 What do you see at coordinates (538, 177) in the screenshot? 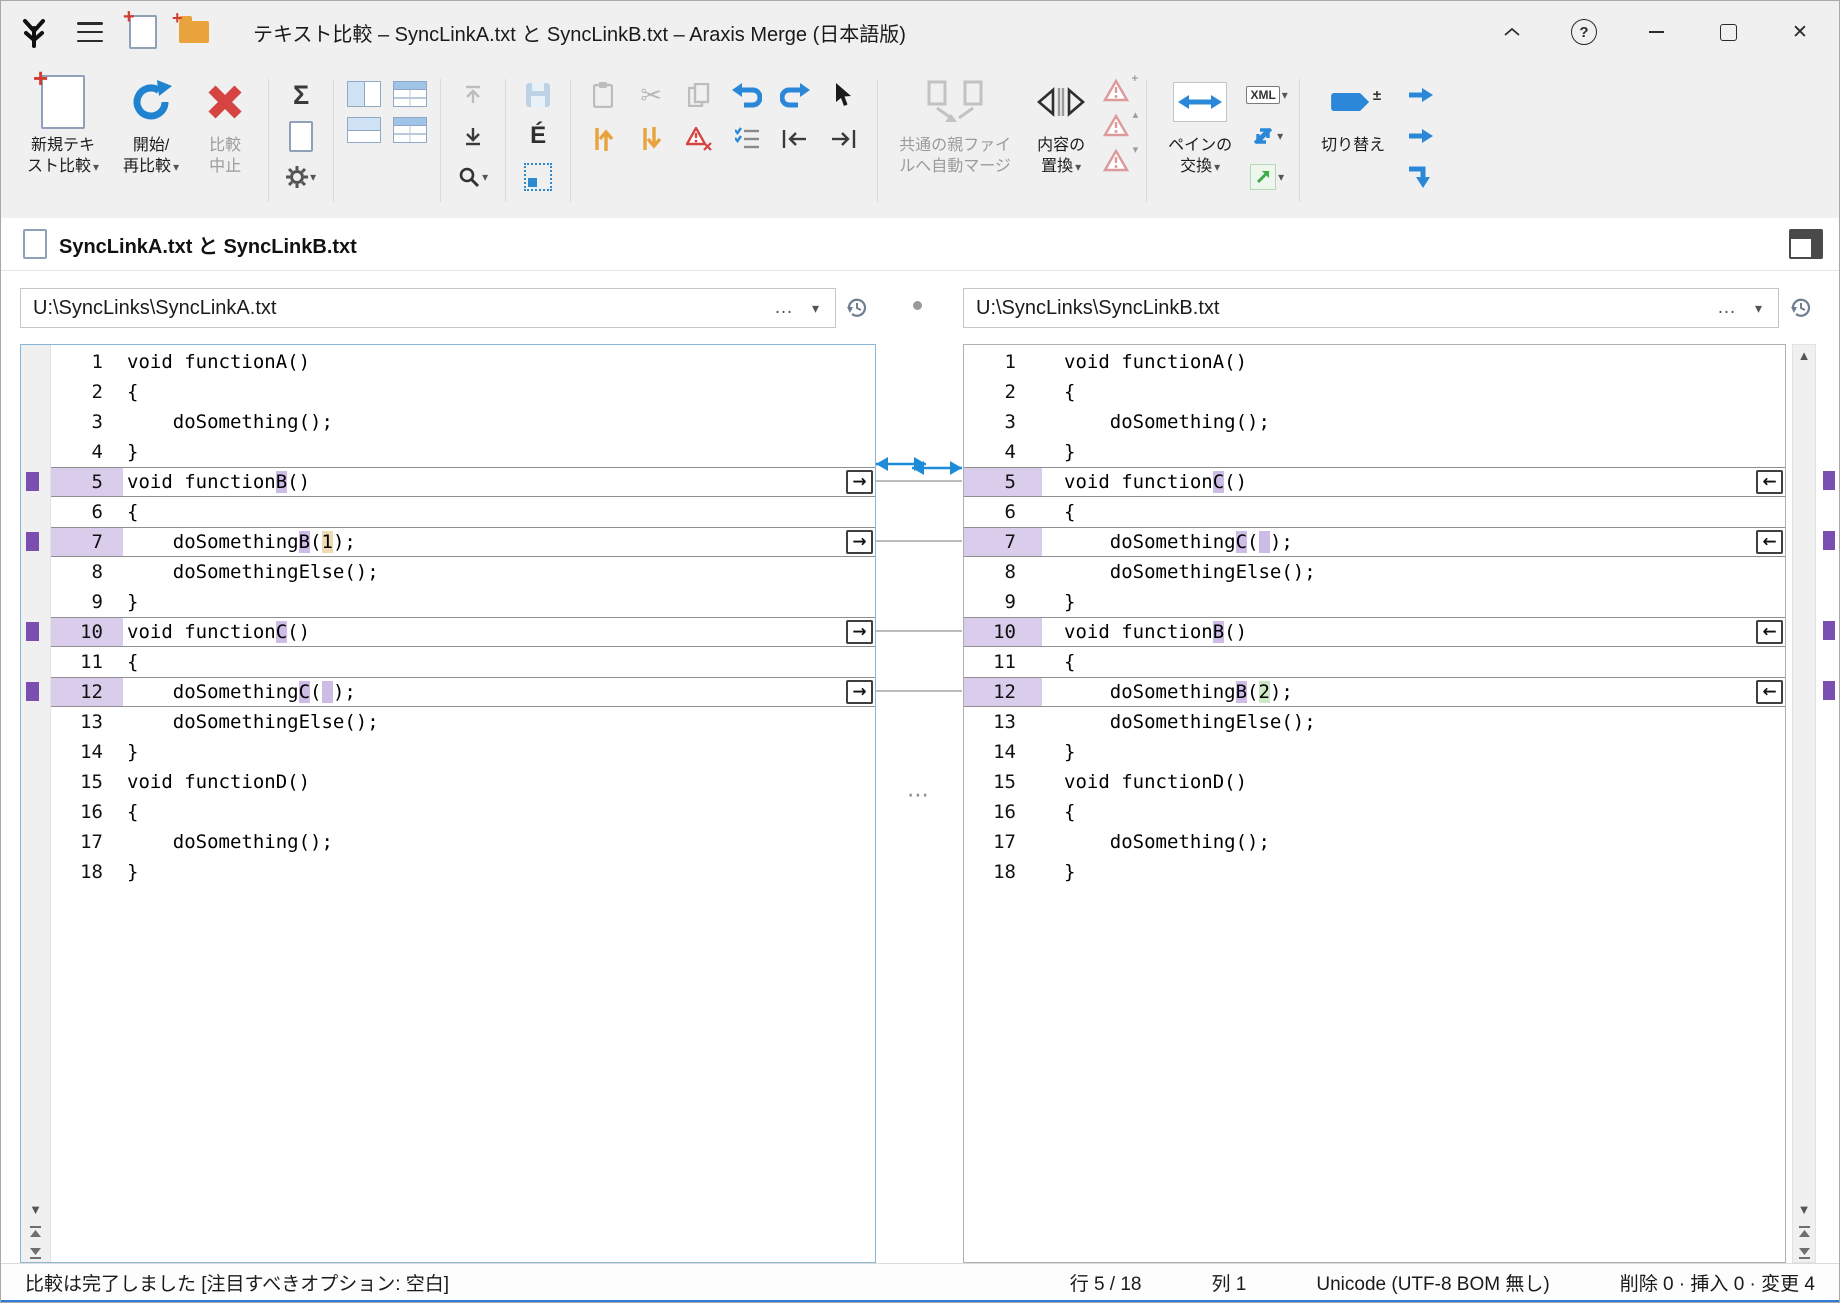
I see `whitespace-button` at bounding box center [538, 177].